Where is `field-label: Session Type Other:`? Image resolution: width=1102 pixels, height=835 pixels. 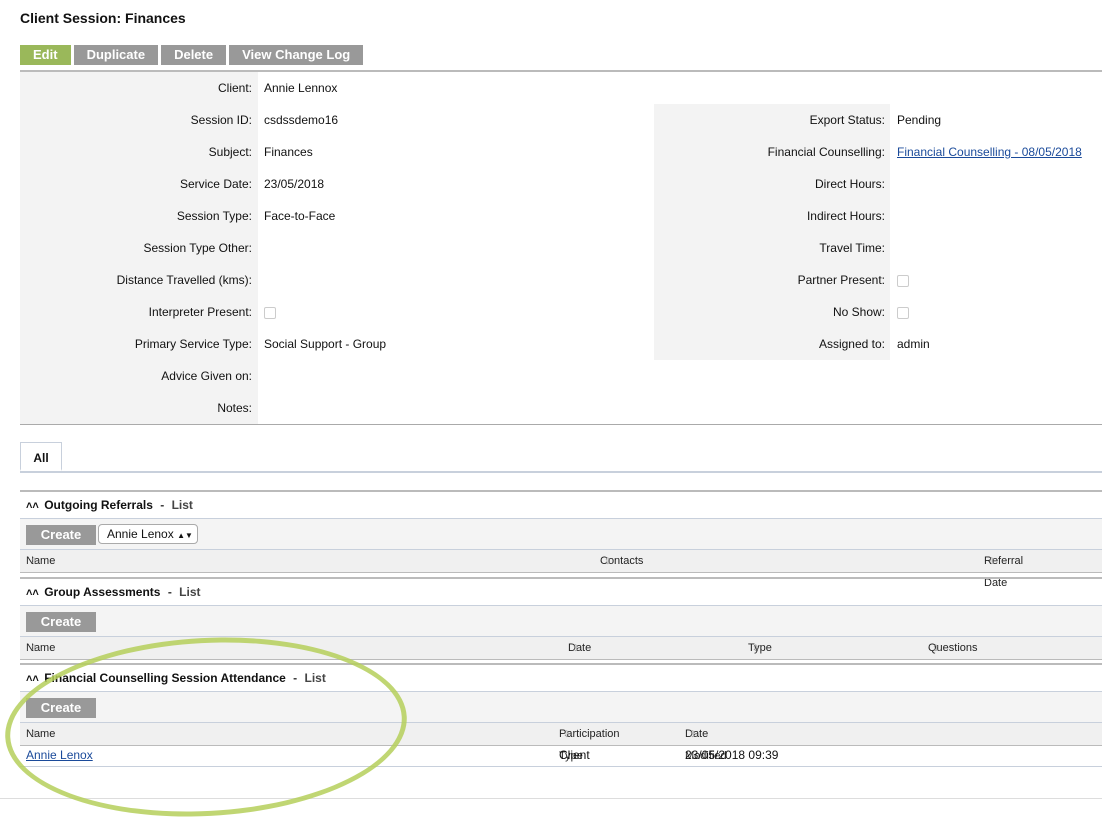
field-label: Session Type Other: is located at coordinates (197, 248).